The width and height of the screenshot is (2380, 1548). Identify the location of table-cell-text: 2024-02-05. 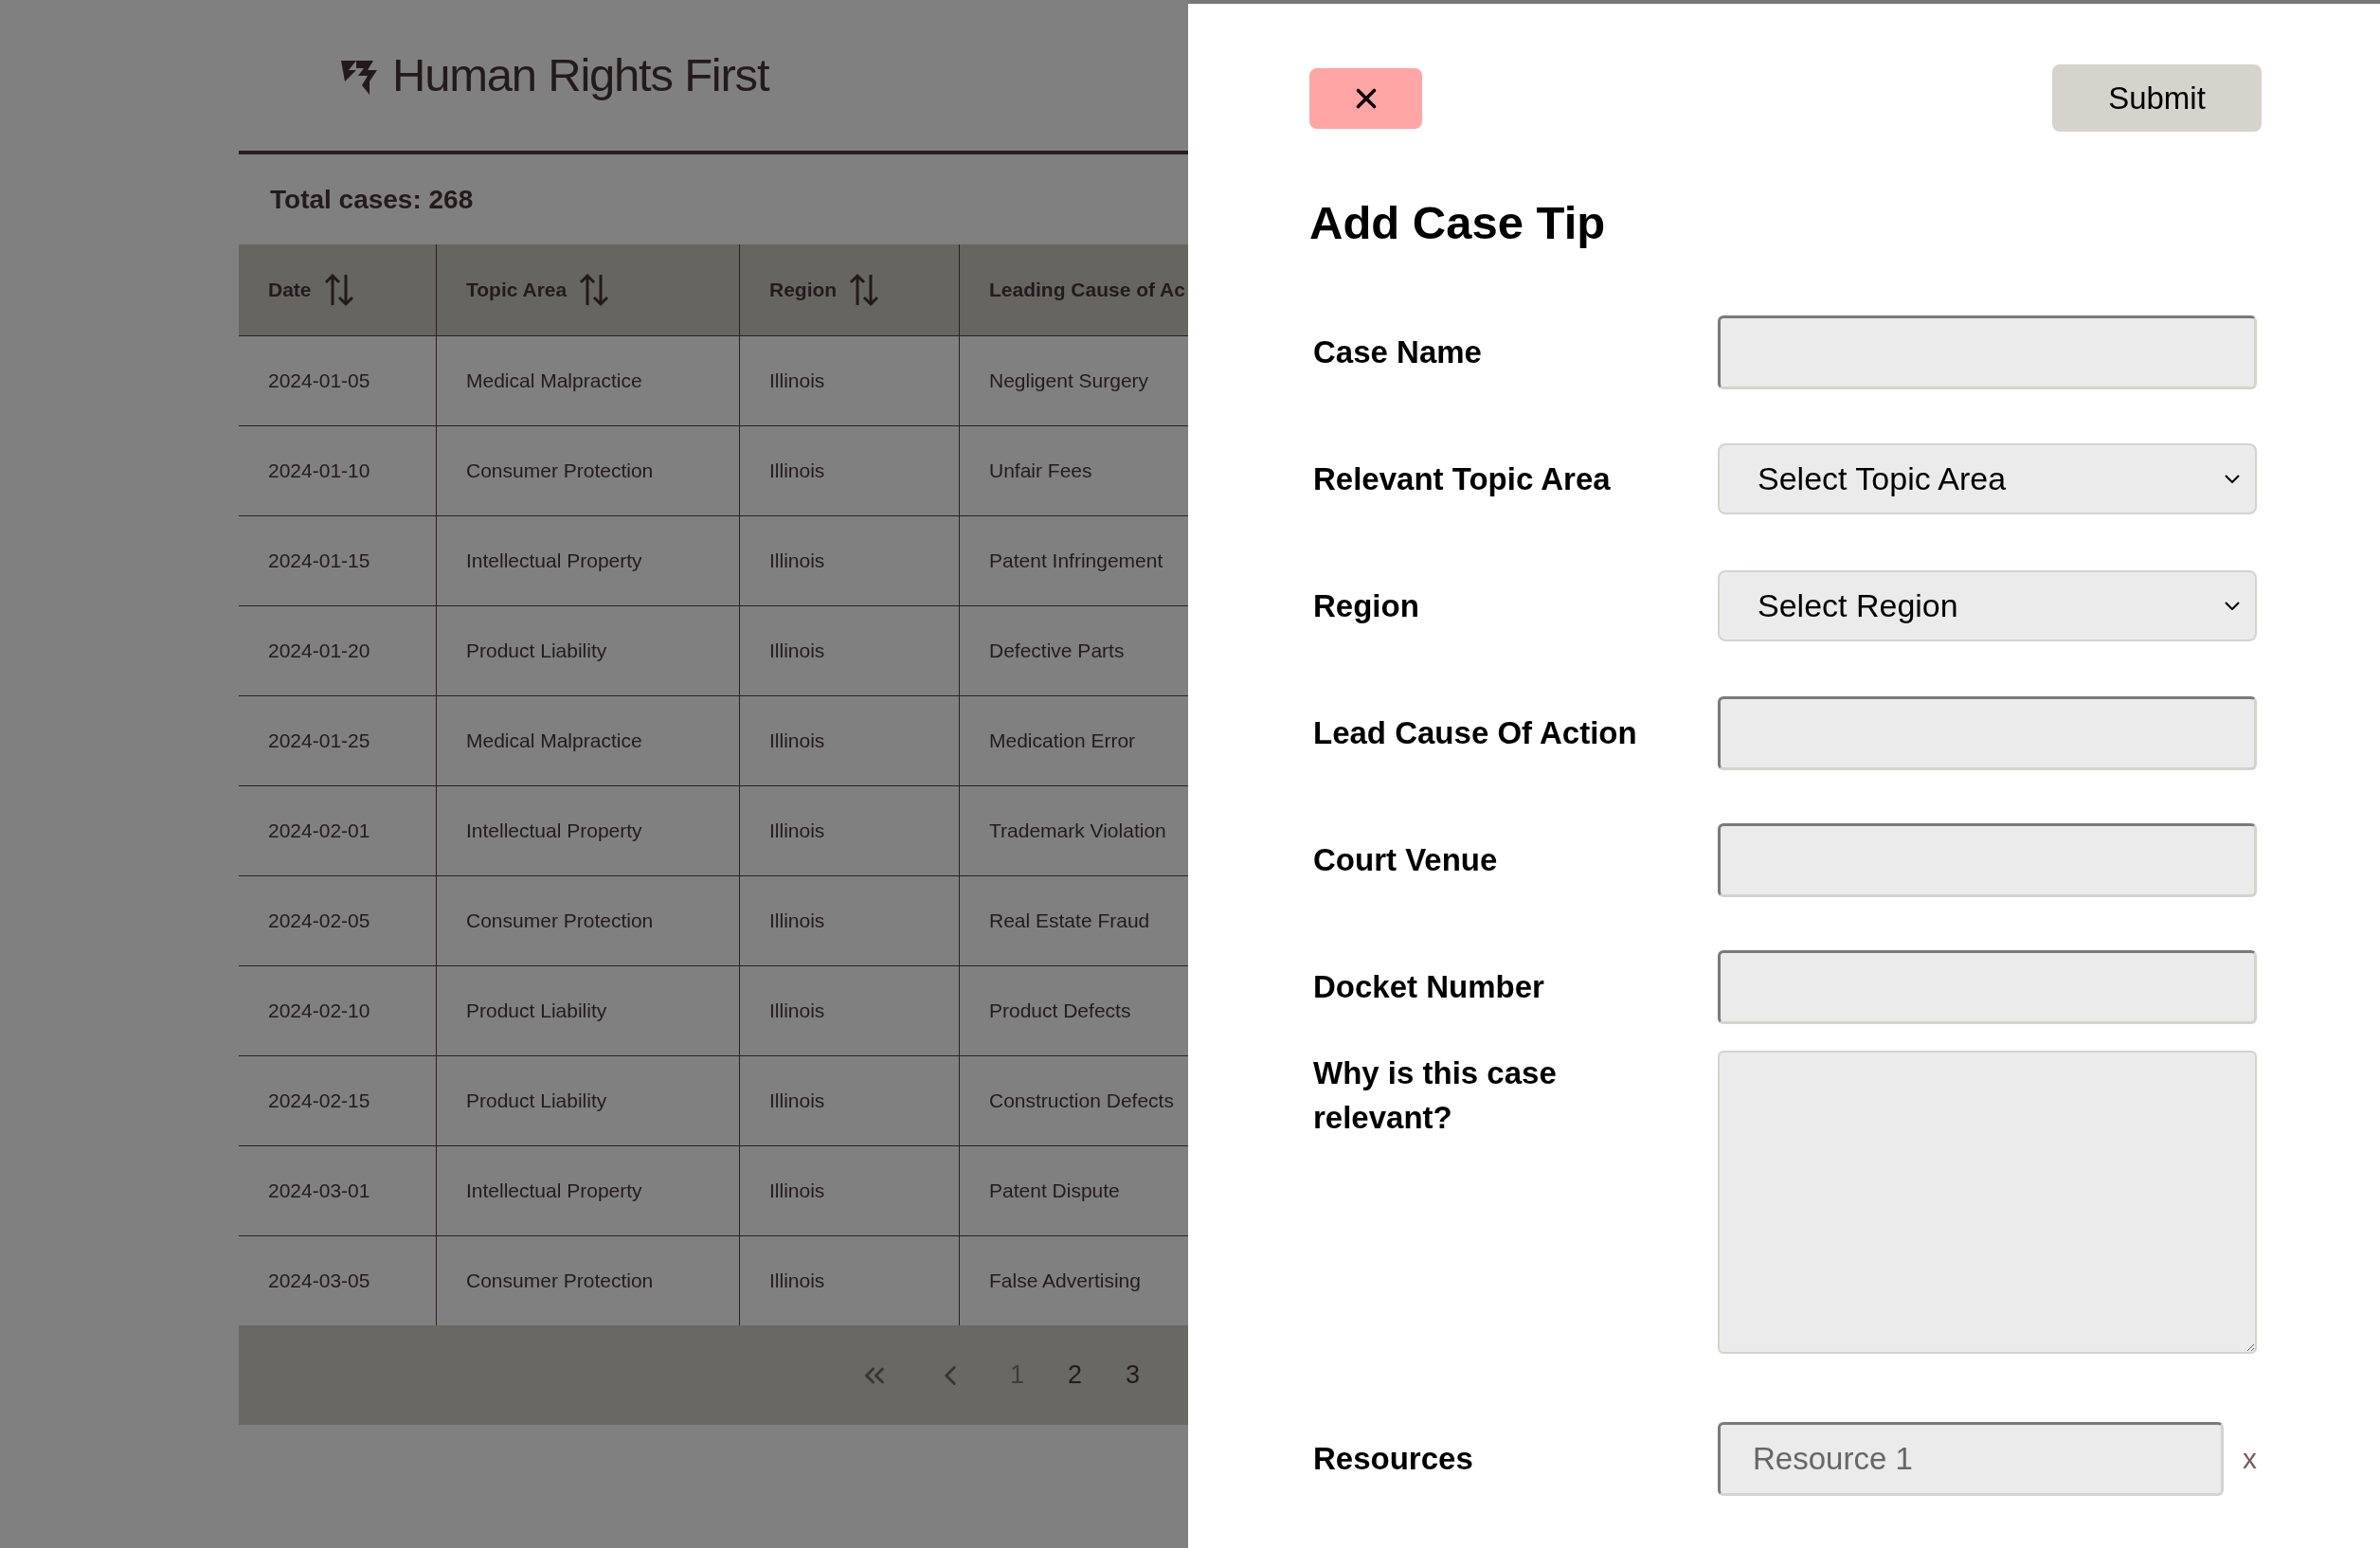
(319, 921).